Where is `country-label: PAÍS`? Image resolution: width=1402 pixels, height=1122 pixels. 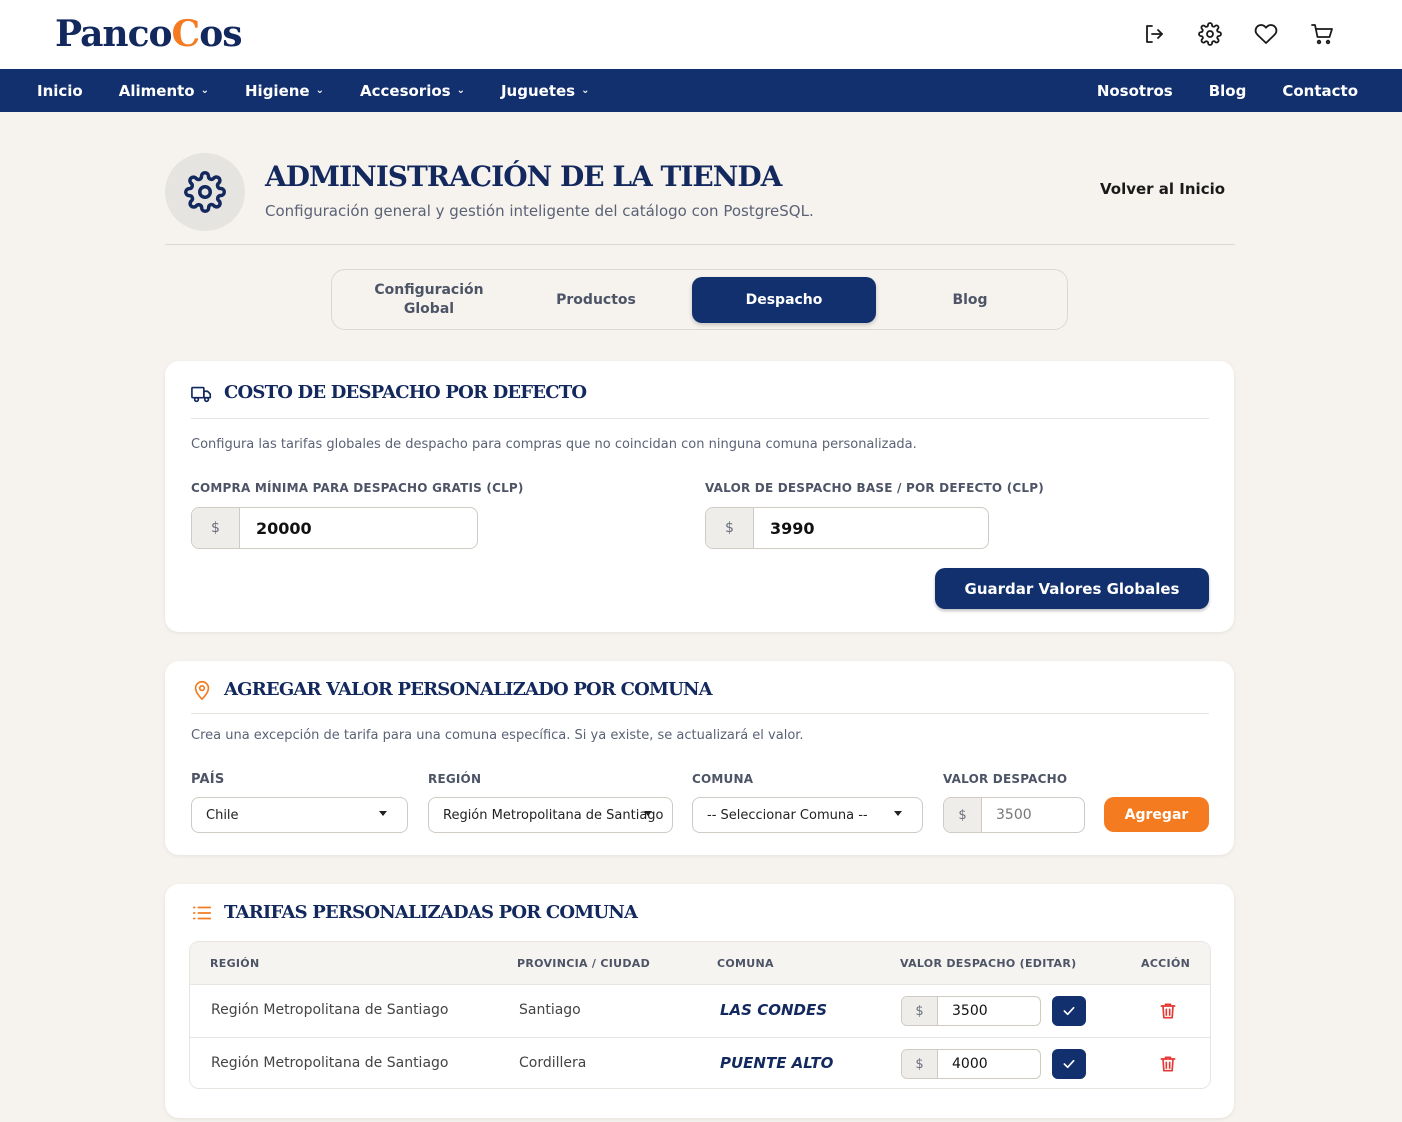
country-label: PAÍS is located at coordinates (208, 779).